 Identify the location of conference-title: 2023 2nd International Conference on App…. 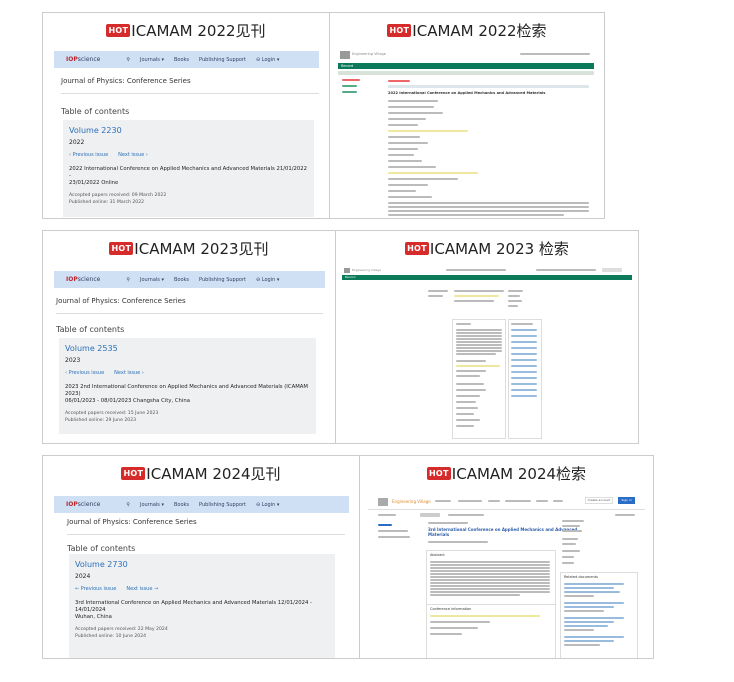
(186, 394).